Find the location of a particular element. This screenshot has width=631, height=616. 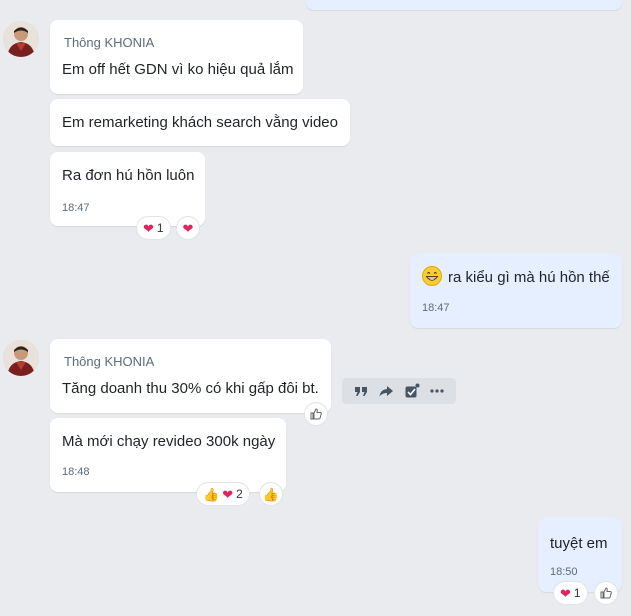

message-text: Em off hết GDN vì ko hiệu quả lắm is located at coordinates (178, 69).